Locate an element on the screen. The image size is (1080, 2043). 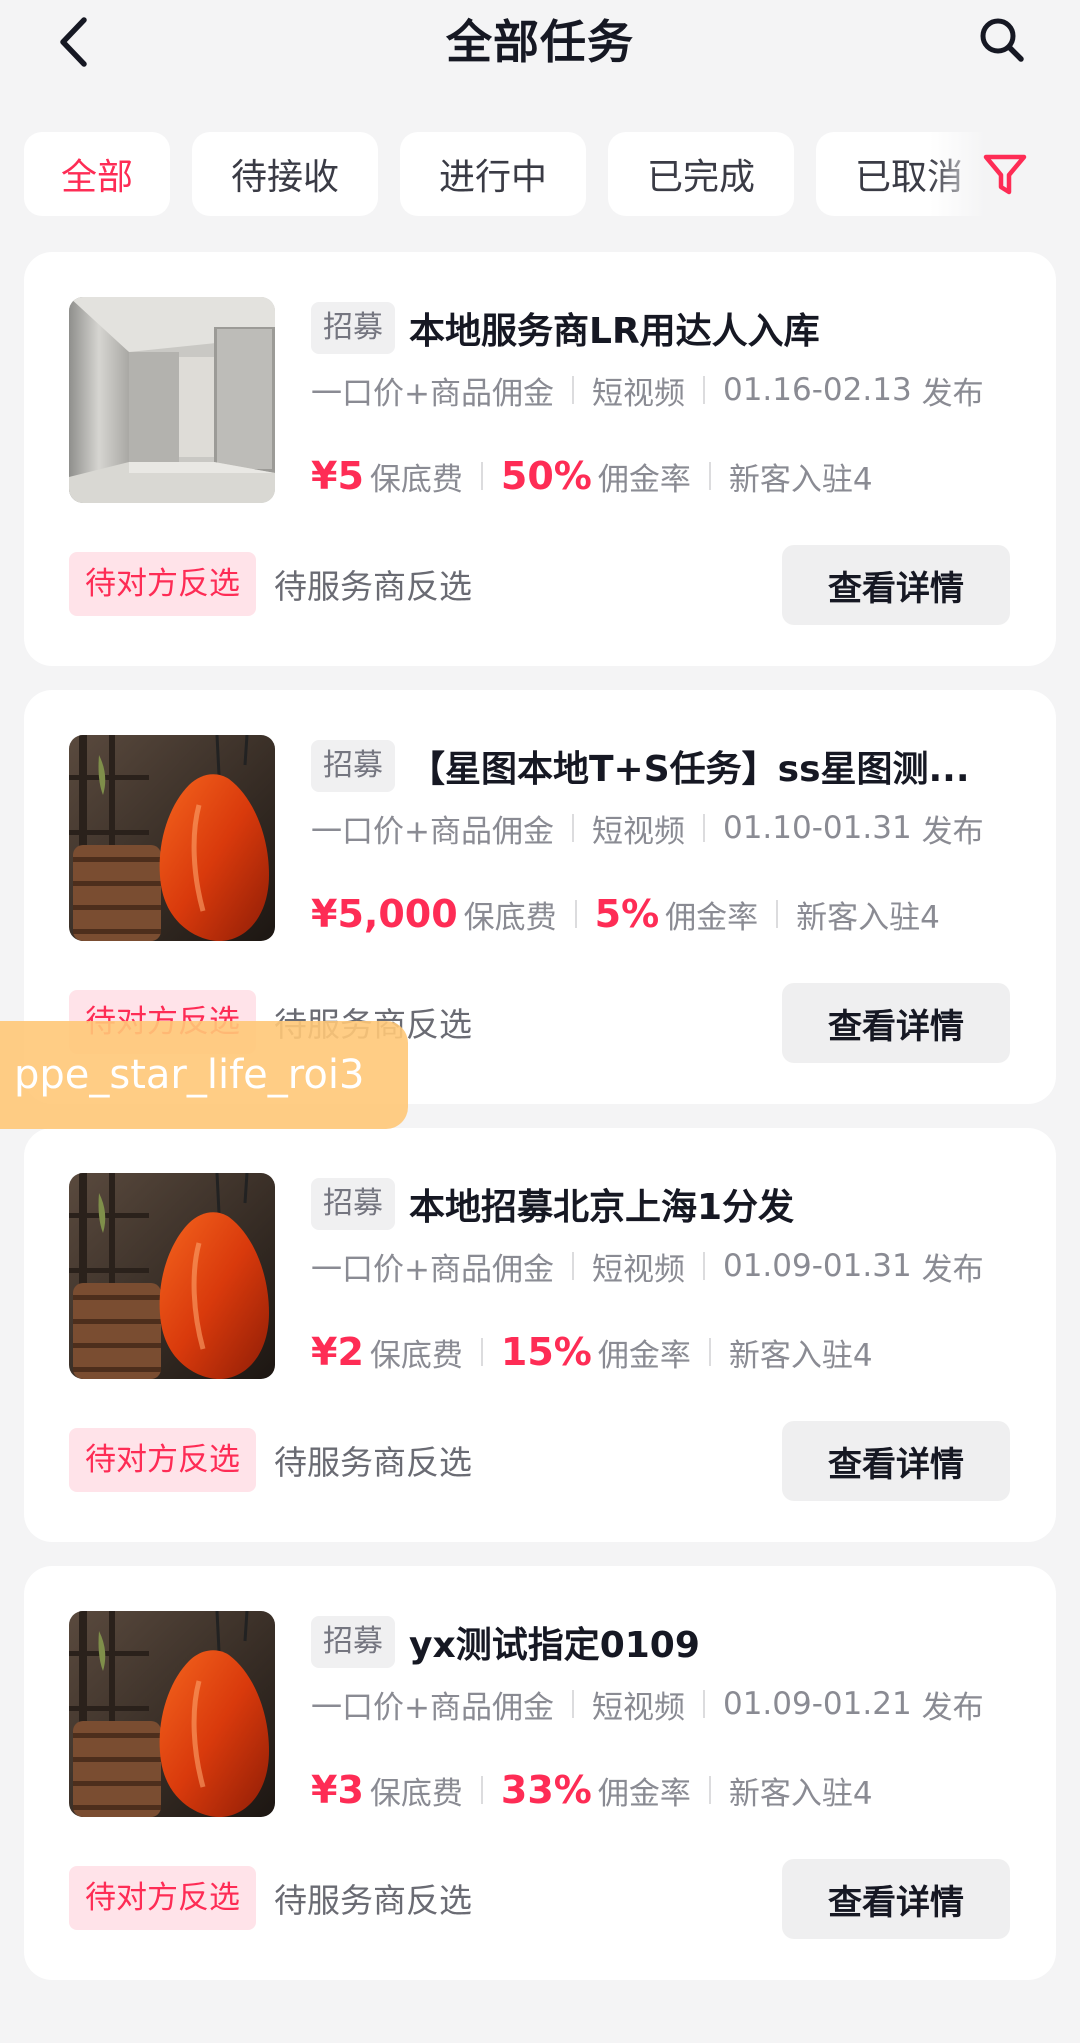
task-meta: 一口价+商品佣金 短视频 01.10-01.31 发布 is located at coordinates (647, 828).